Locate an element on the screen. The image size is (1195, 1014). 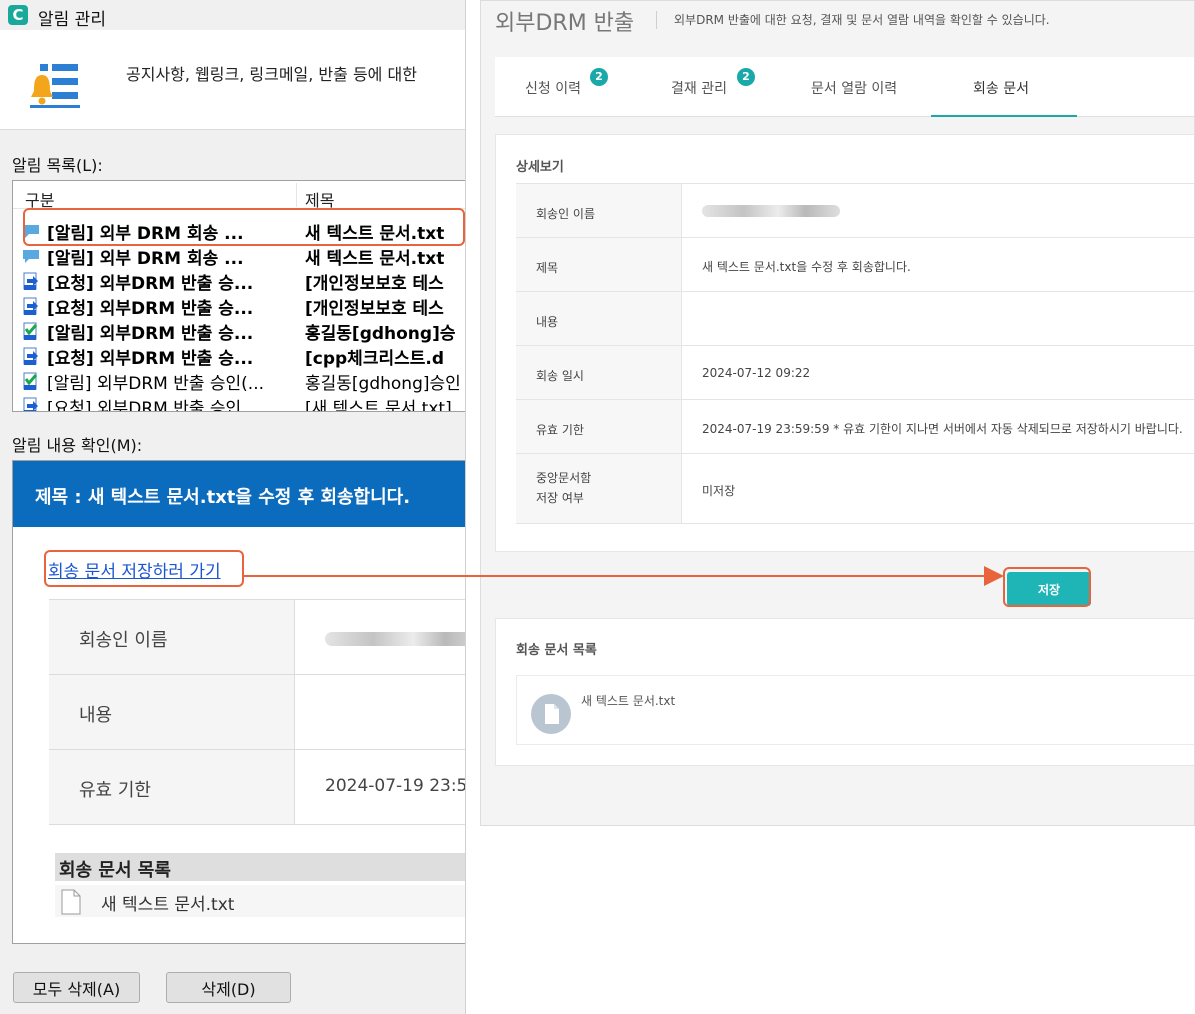
return-files-card: 회송 문서 목록 새 텍스트 문서.txt is located at coordinates (844, 692).